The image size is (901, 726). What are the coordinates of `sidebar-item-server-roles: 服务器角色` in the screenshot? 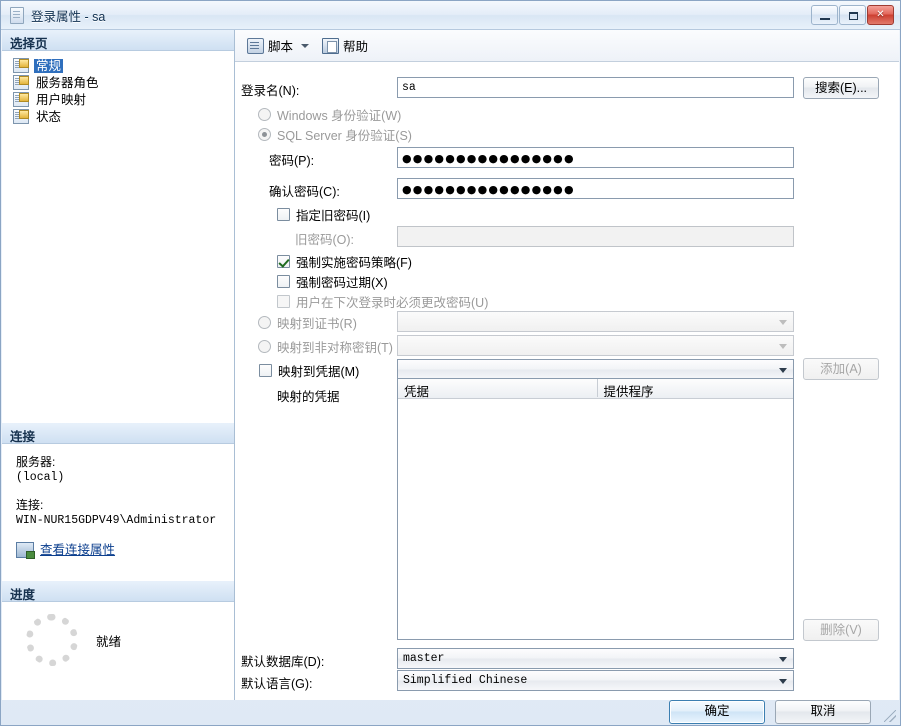 It's located at (118, 82).